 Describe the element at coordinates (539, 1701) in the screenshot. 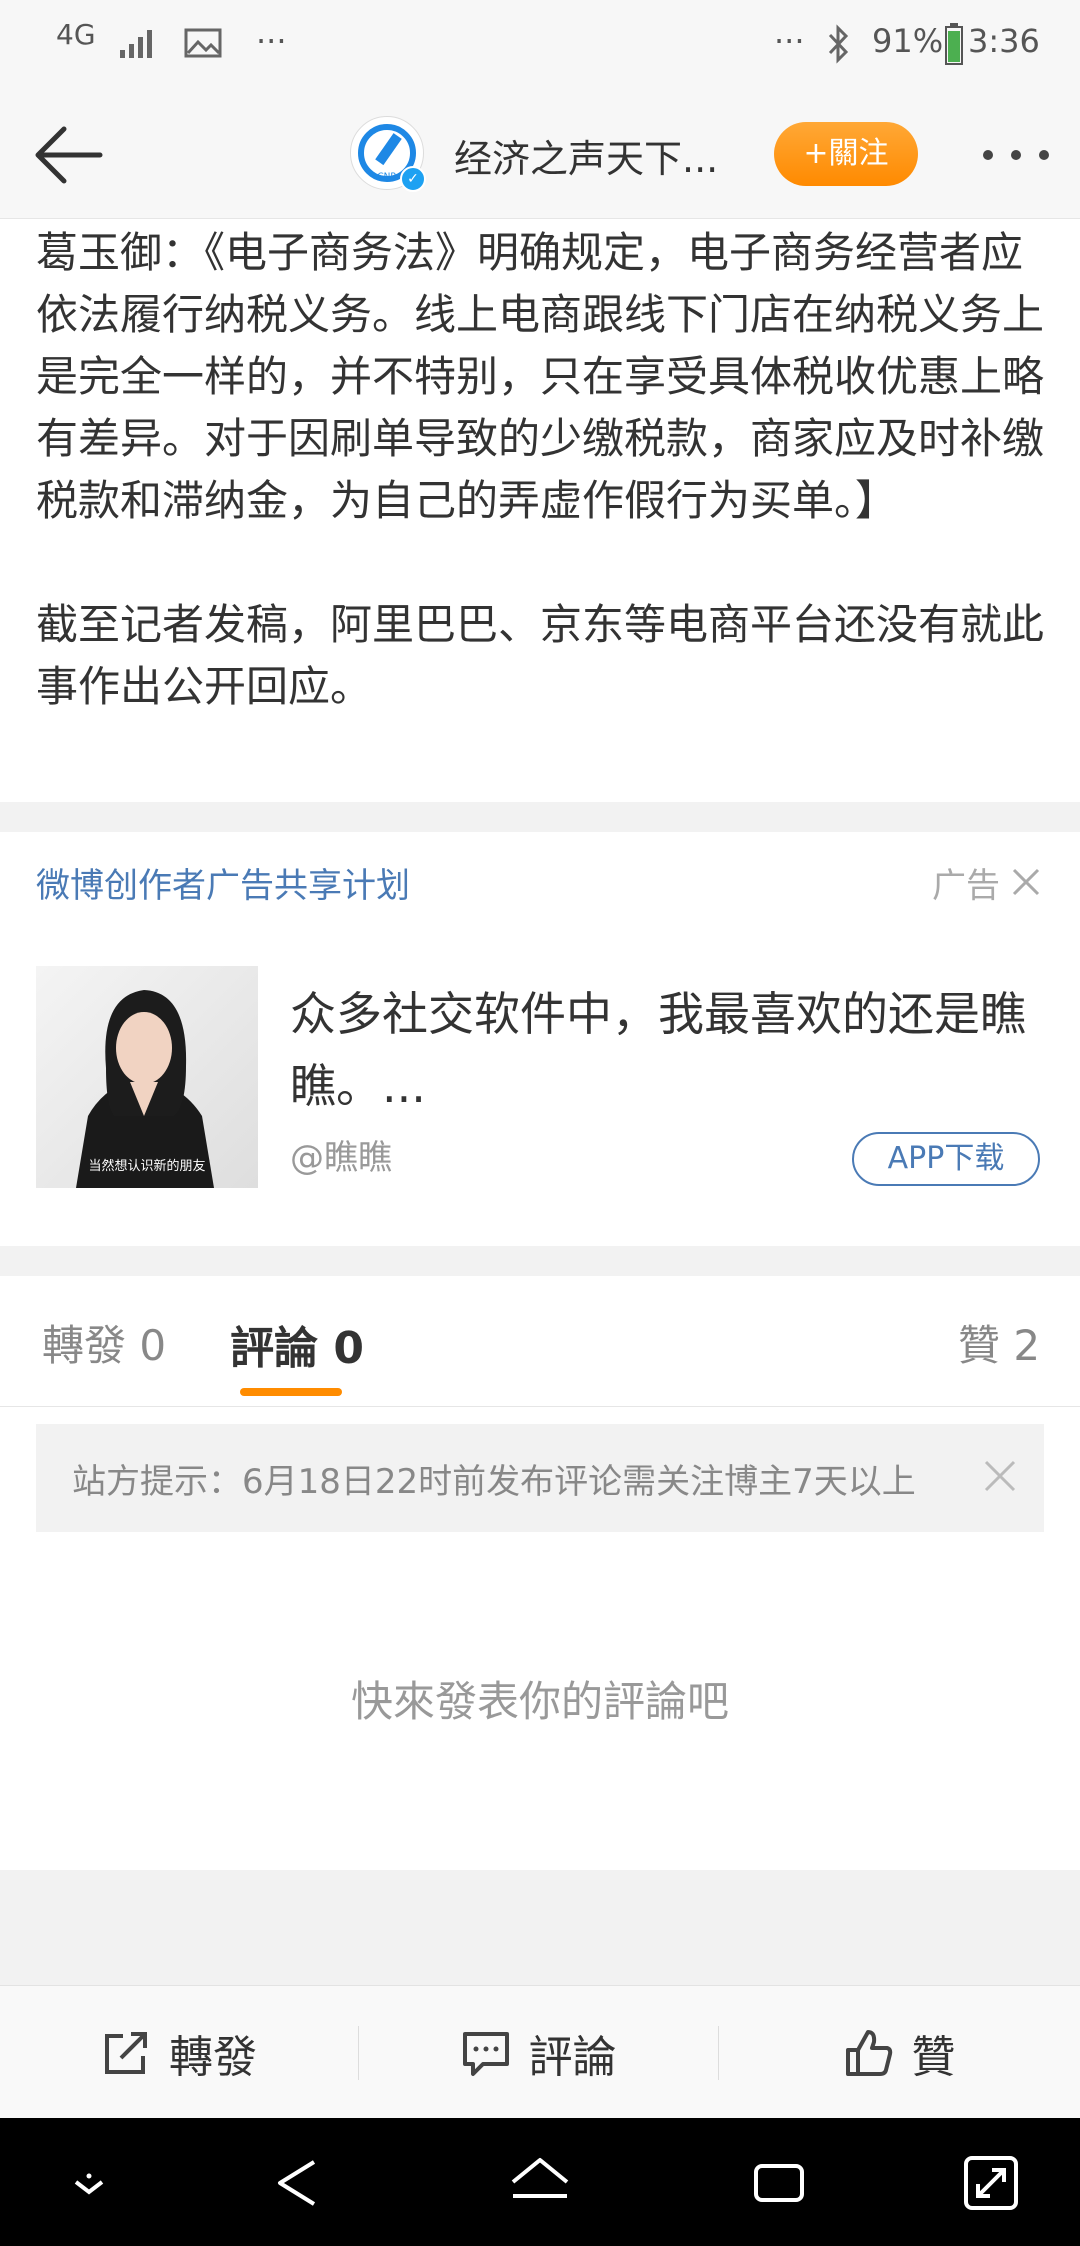

I see `empty-comments-hint: 快來發表你的評論吧` at that location.